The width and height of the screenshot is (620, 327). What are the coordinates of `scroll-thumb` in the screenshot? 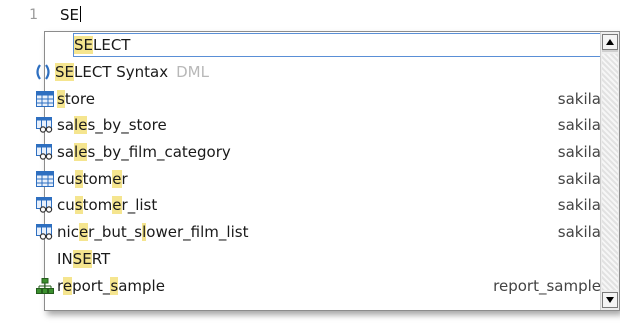 It's located at (610, 51).